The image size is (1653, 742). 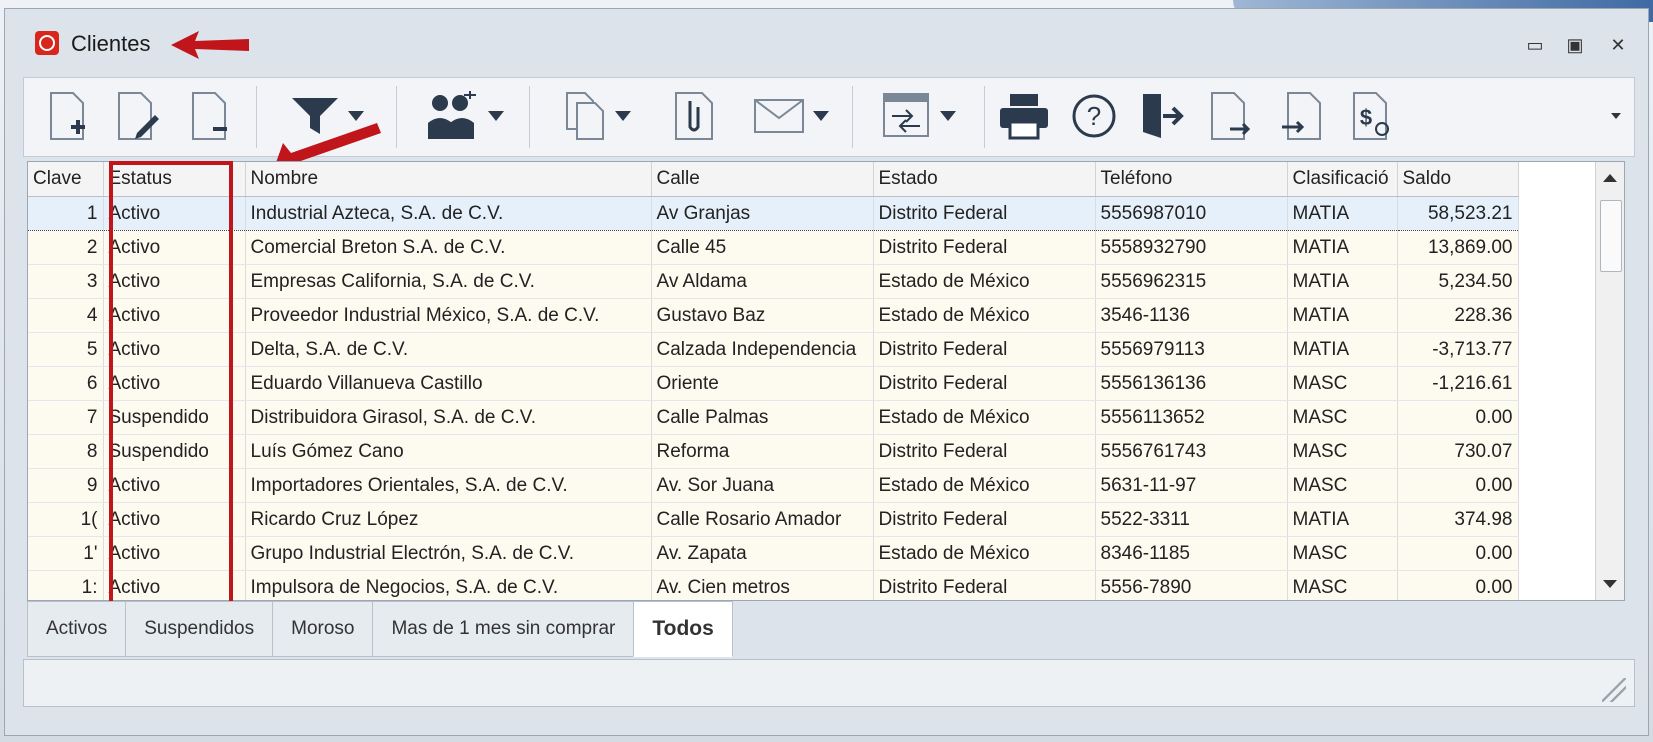 I want to click on app-logo-icon, so click(x=47, y=43).